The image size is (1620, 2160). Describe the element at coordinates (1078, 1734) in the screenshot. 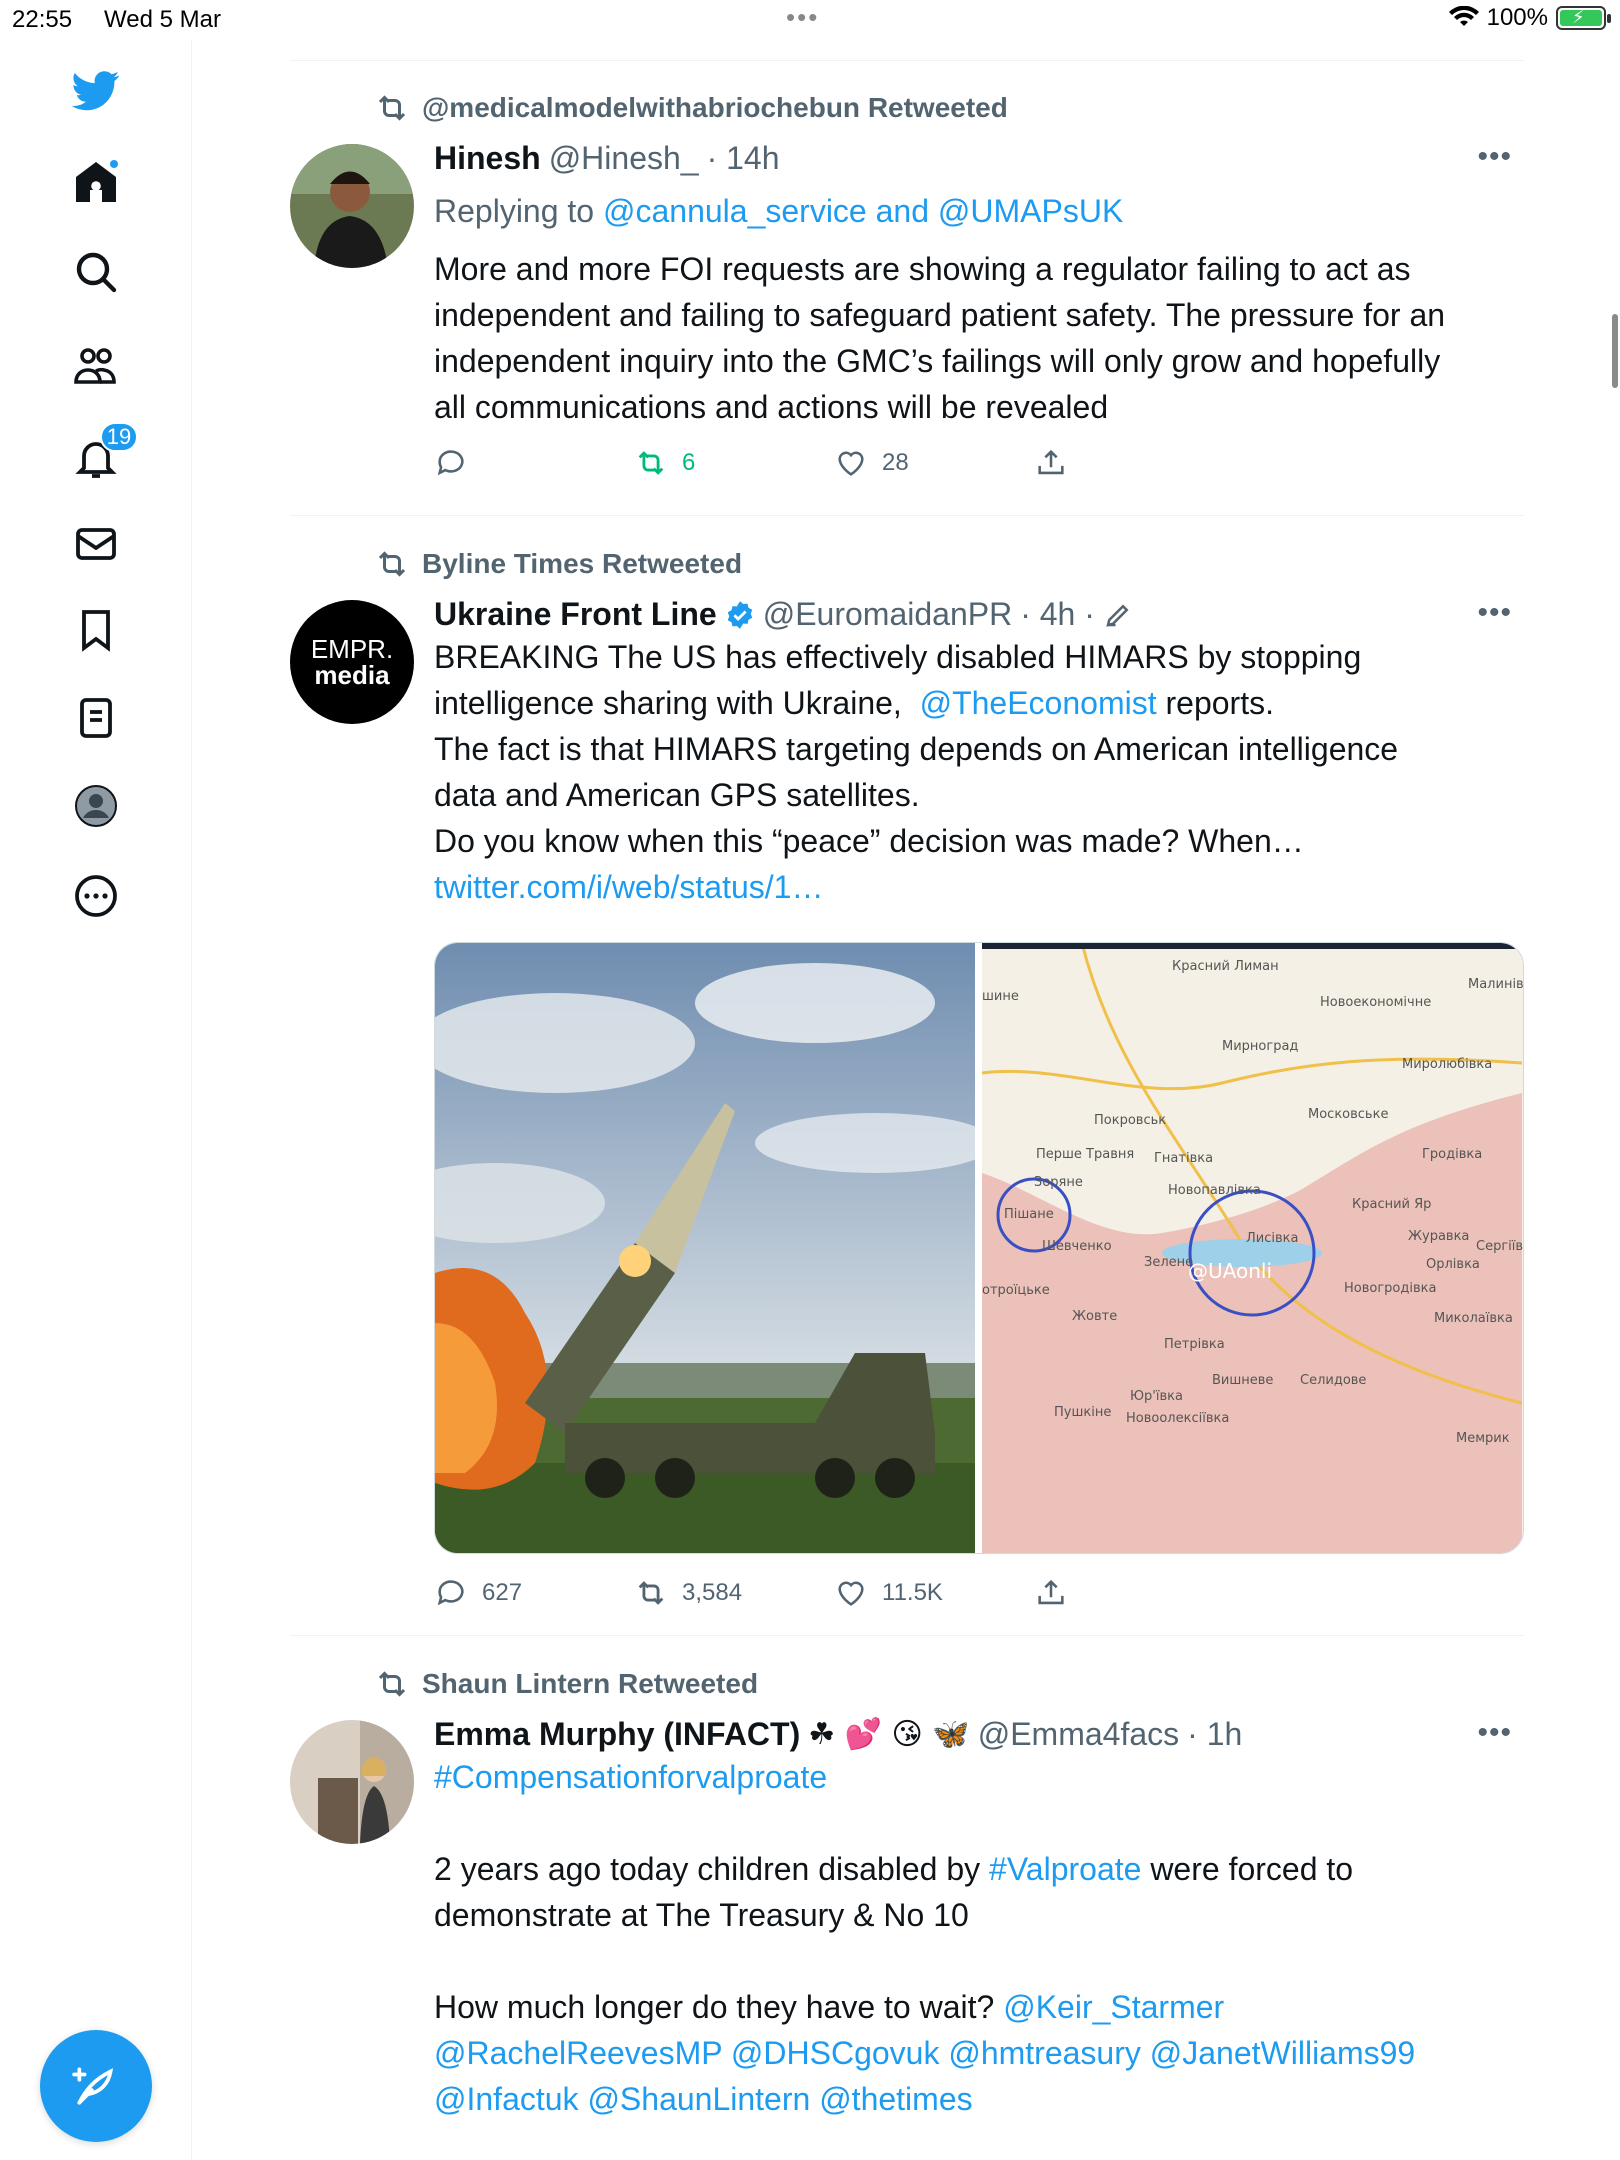

I see `handle: @Emma4facs` at that location.